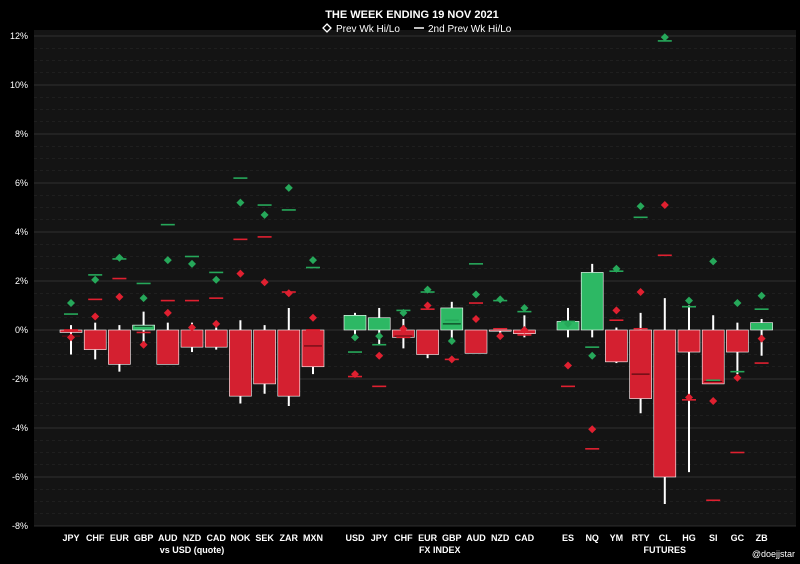  I want to click on bar-nok, so click(240, 363).